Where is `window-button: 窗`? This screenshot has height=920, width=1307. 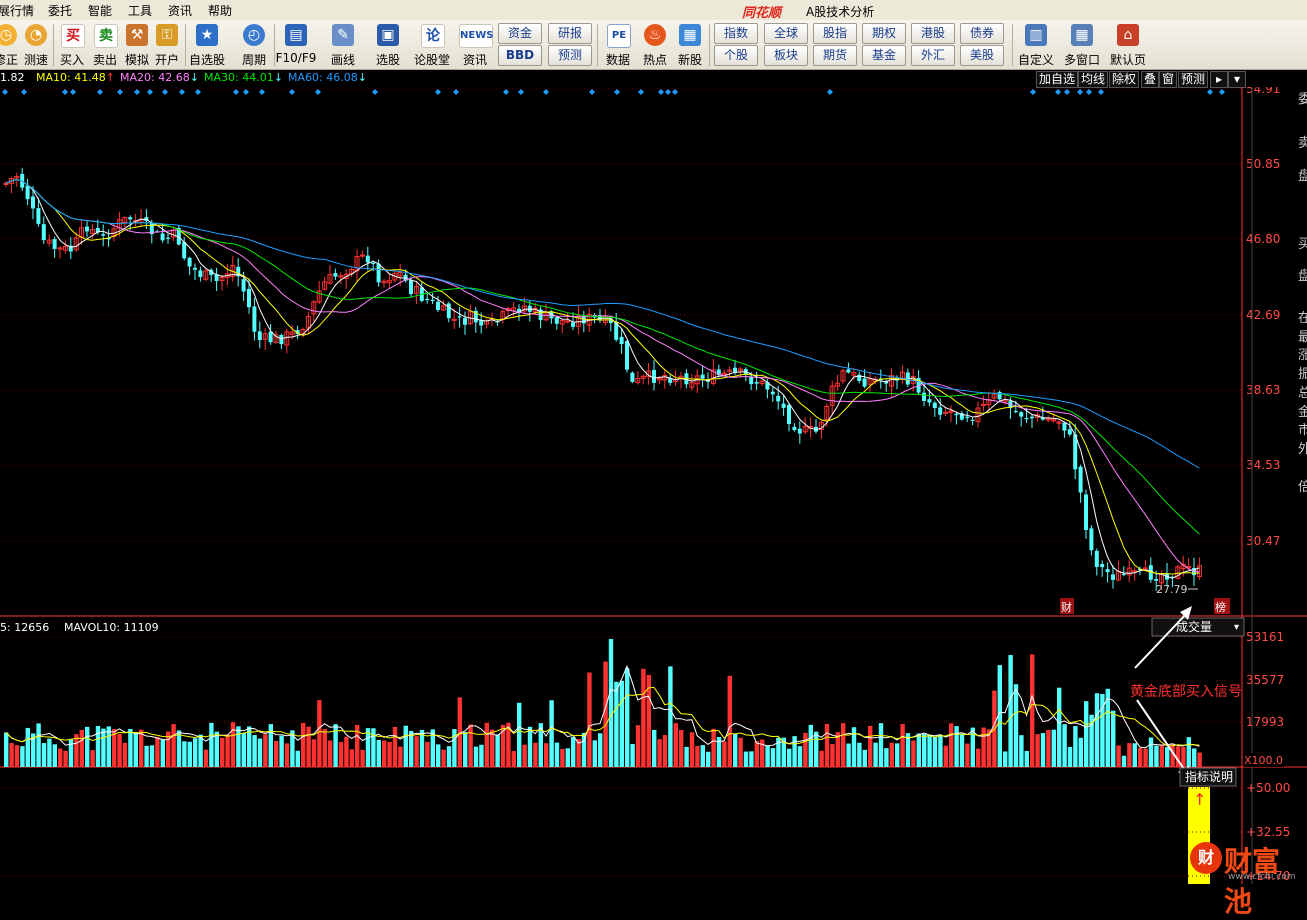 window-button: 窗 is located at coordinates (1168, 79).